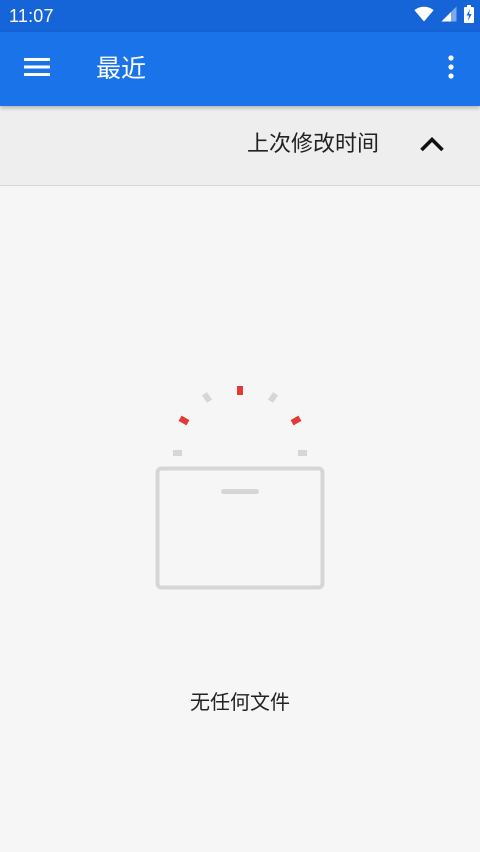  Describe the element at coordinates (177, 453) in the screenshot. I see `sparkle-dash-left-low` at that location.